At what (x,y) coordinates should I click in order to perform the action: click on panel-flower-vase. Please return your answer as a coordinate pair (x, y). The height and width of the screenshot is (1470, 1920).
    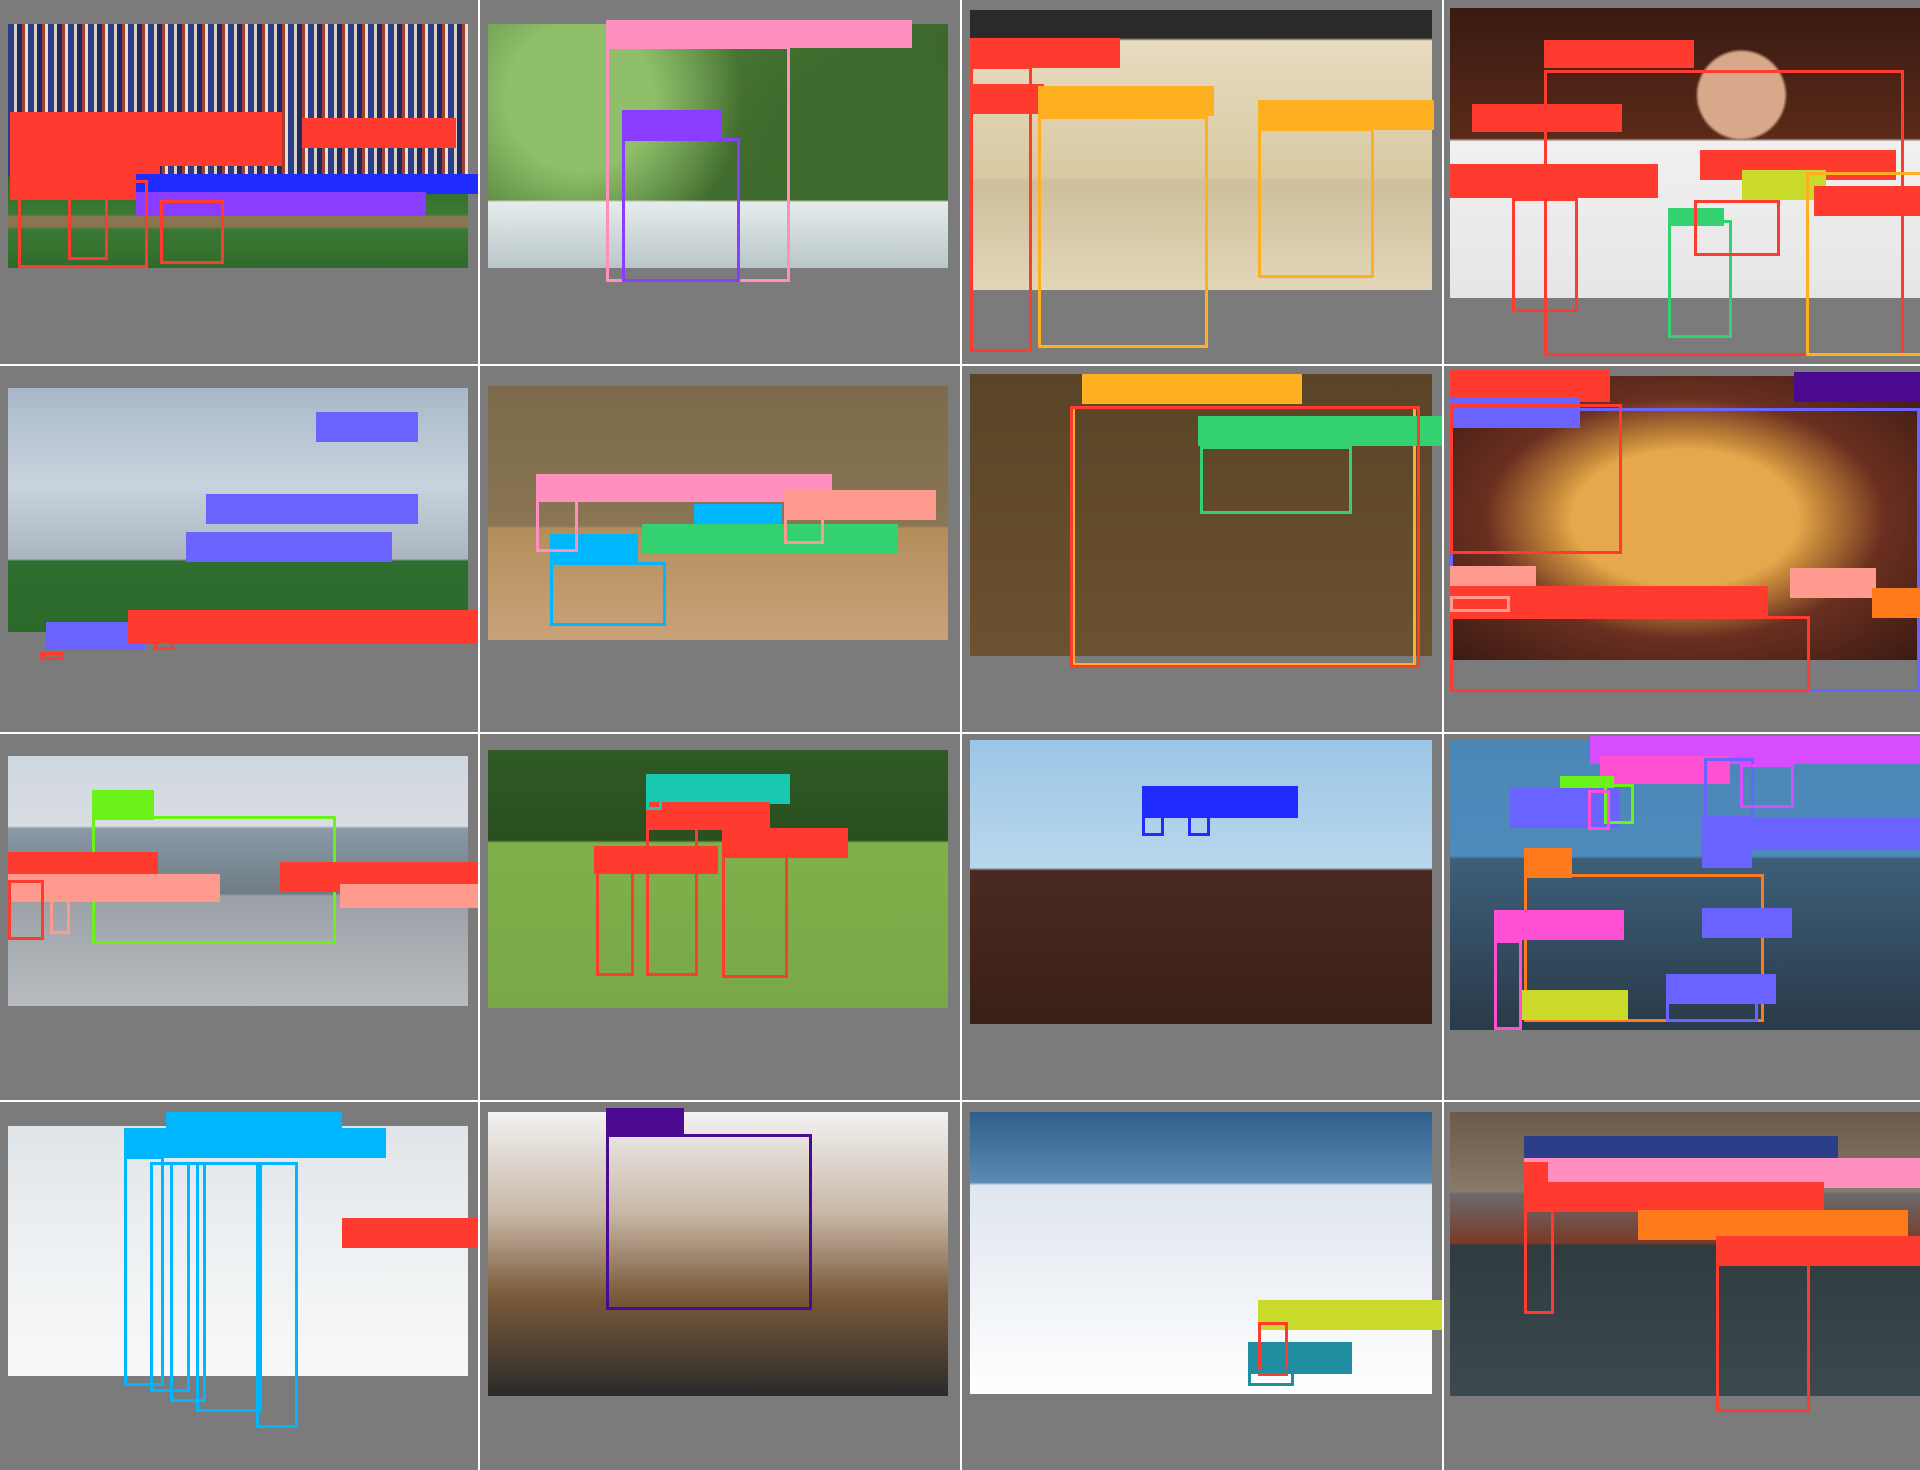
    Looking at the image, I should click on (720, 182).